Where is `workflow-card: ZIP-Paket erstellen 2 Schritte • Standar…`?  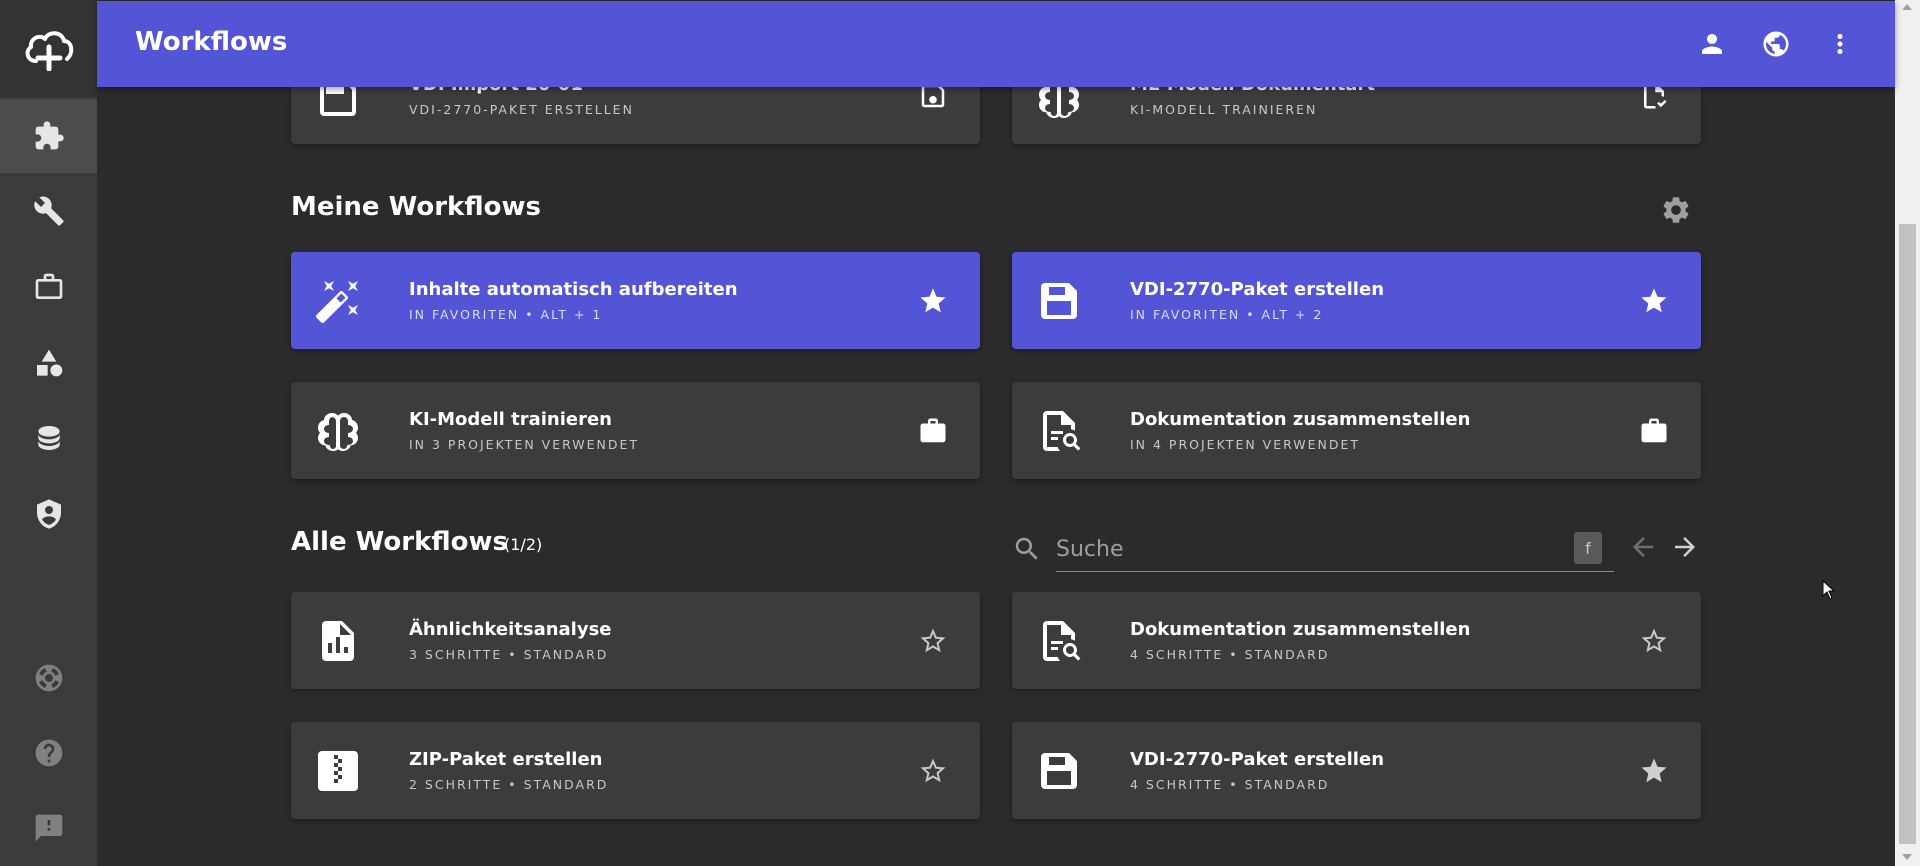
workflow-card: ZIP-Paket erstellen 2 Schritte • Standar… is located at coordinates (635, 770).